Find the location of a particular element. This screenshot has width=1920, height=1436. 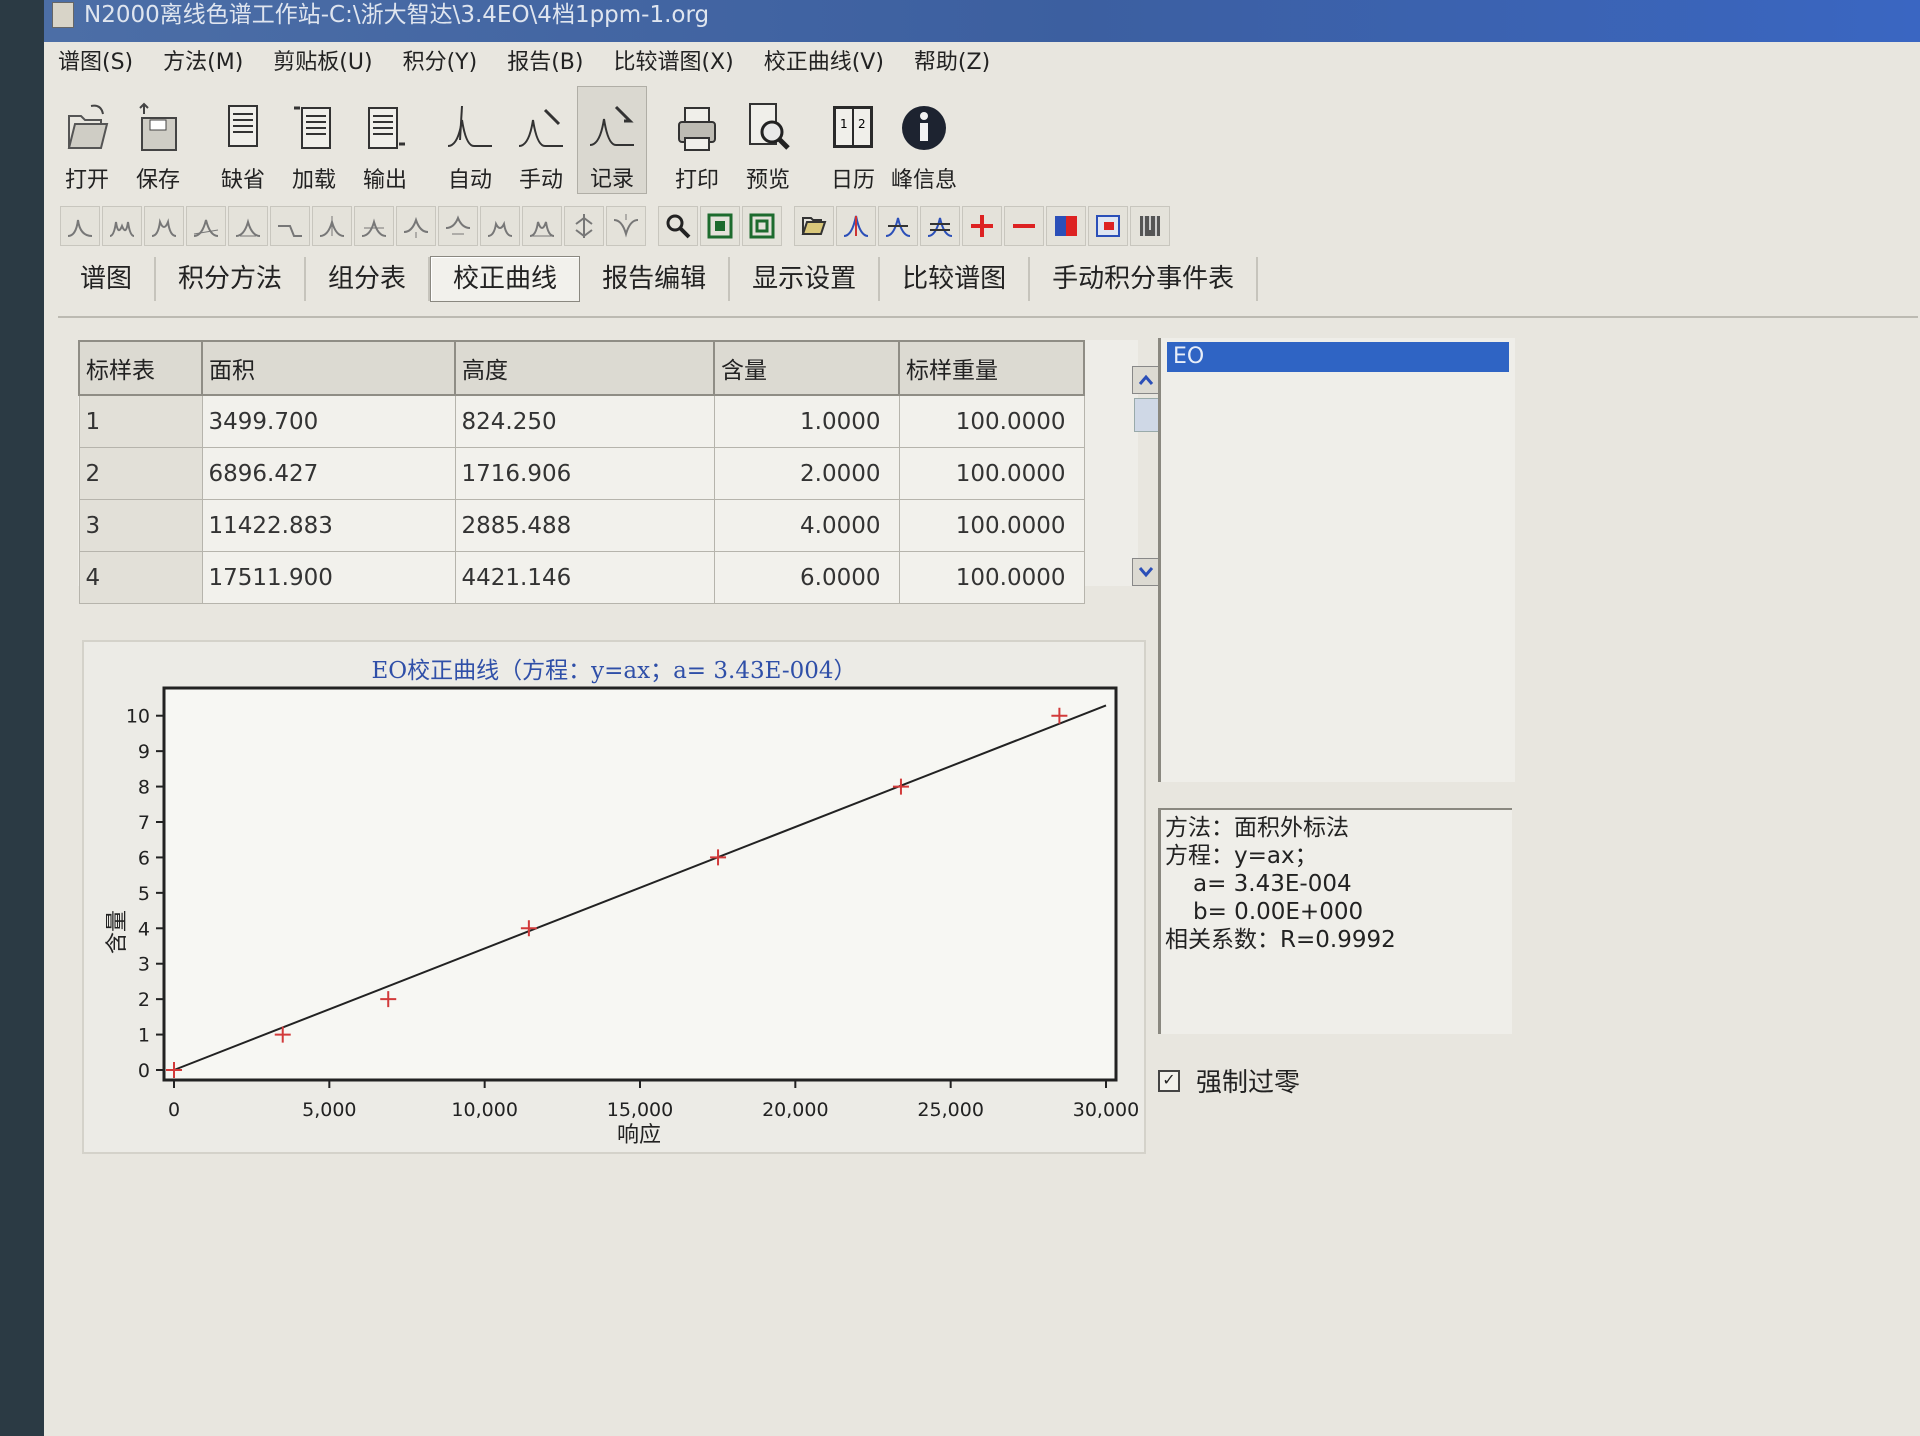

header-standard-weight: 标样重量 is located at coordinates (991, 368).